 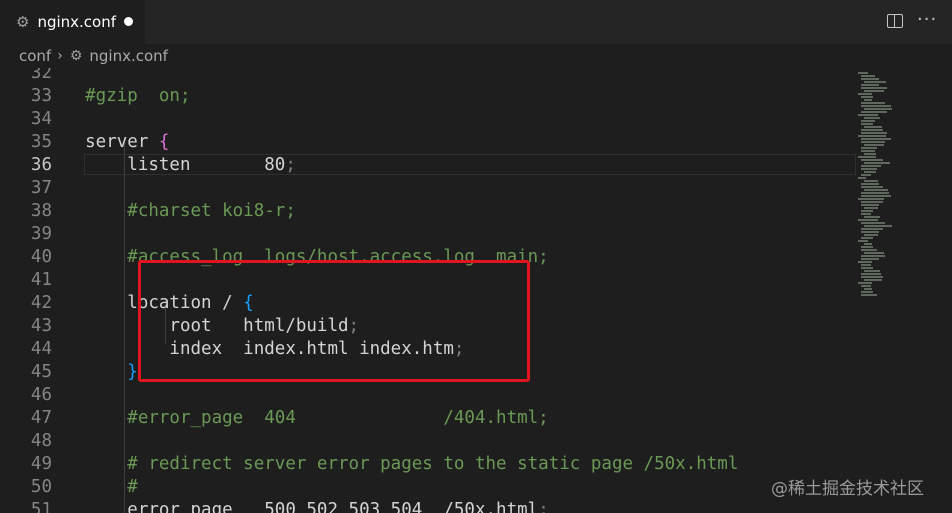 What do you see at coordinates (430, 96) in the screenshot?
I see `code-line: 33 #gzip on;` at bounding box center [430, 96].